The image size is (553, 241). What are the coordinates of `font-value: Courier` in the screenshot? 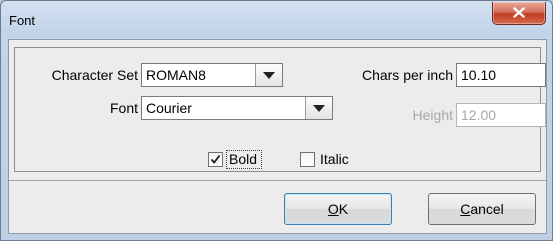 It's located at (169, 108).